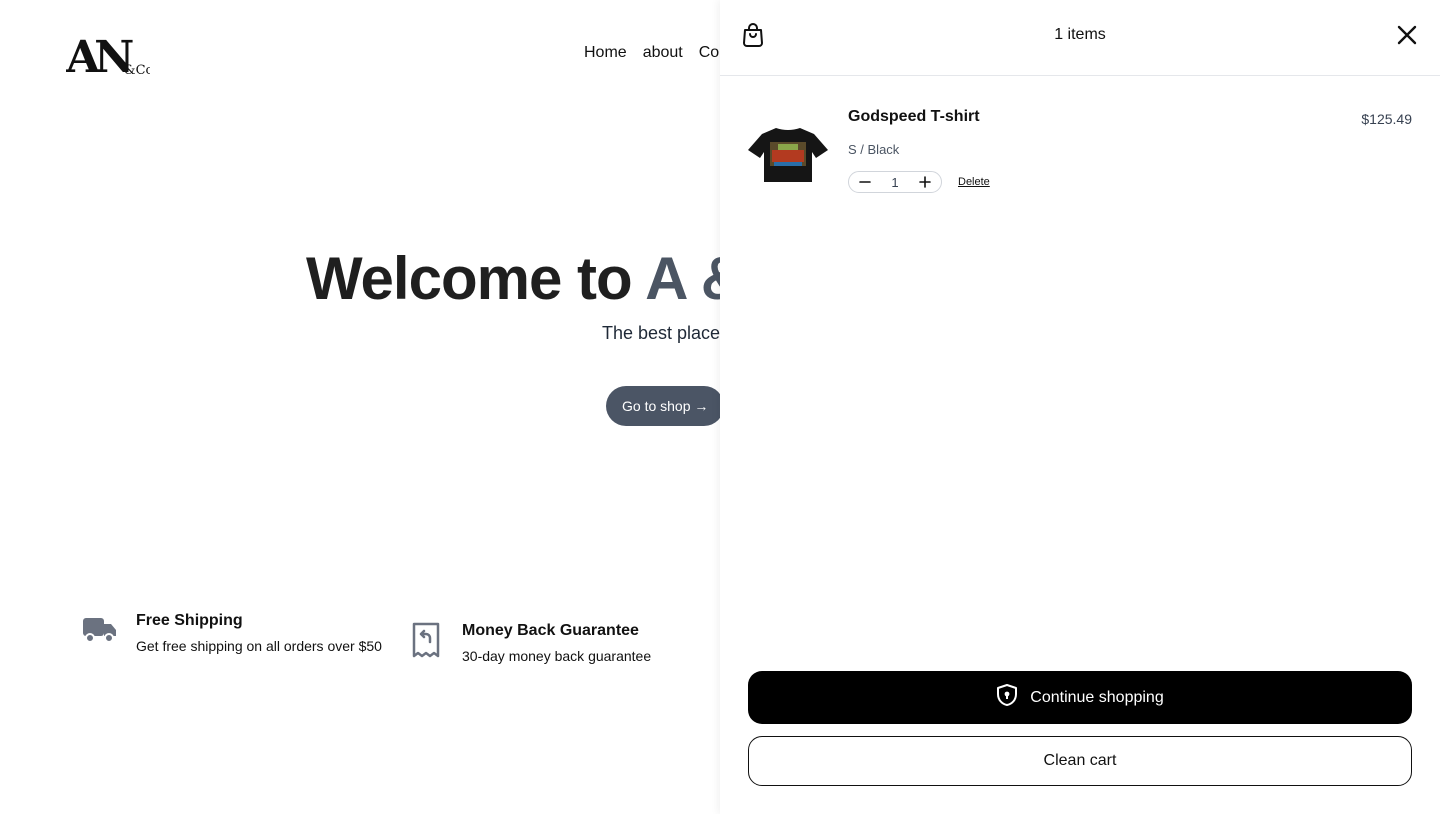  Describe the element at coordinates (426, 640) in the screenshot. I see `receipt-refund-icon` at that location.